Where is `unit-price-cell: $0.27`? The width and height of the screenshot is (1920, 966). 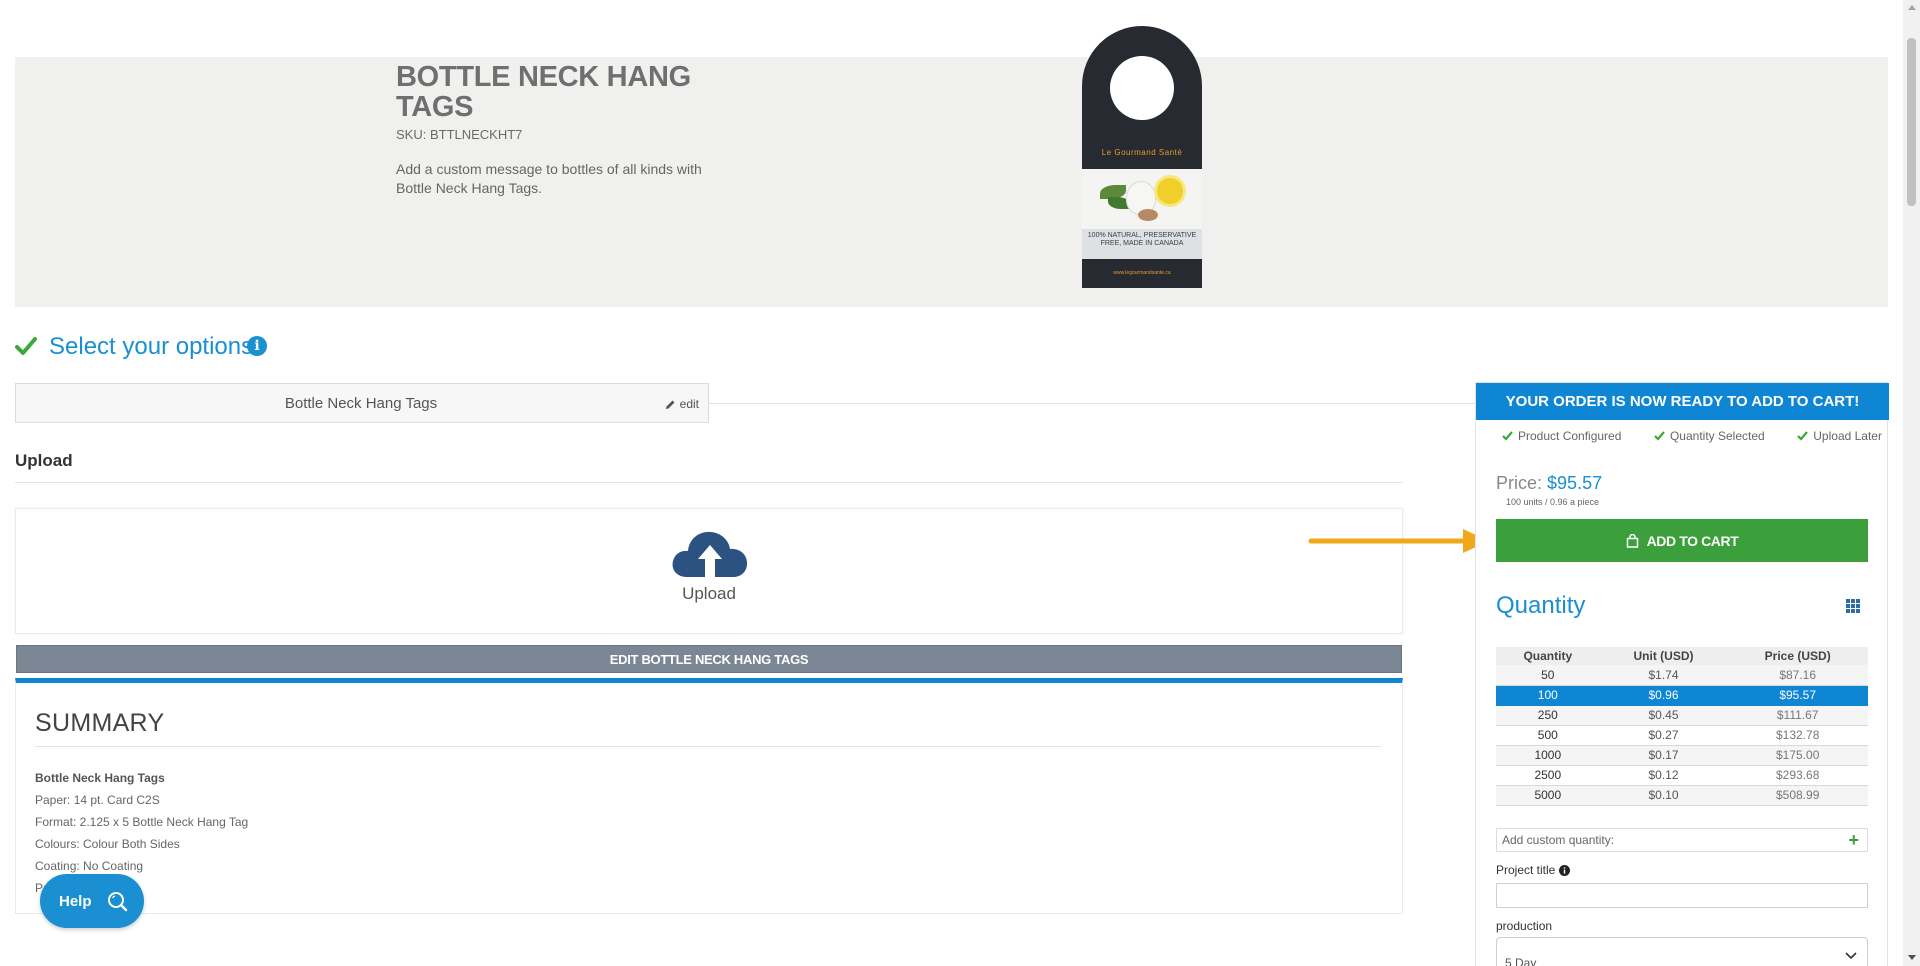 unit-price-cell: $0.27 is located at coordinates (1663, 735).